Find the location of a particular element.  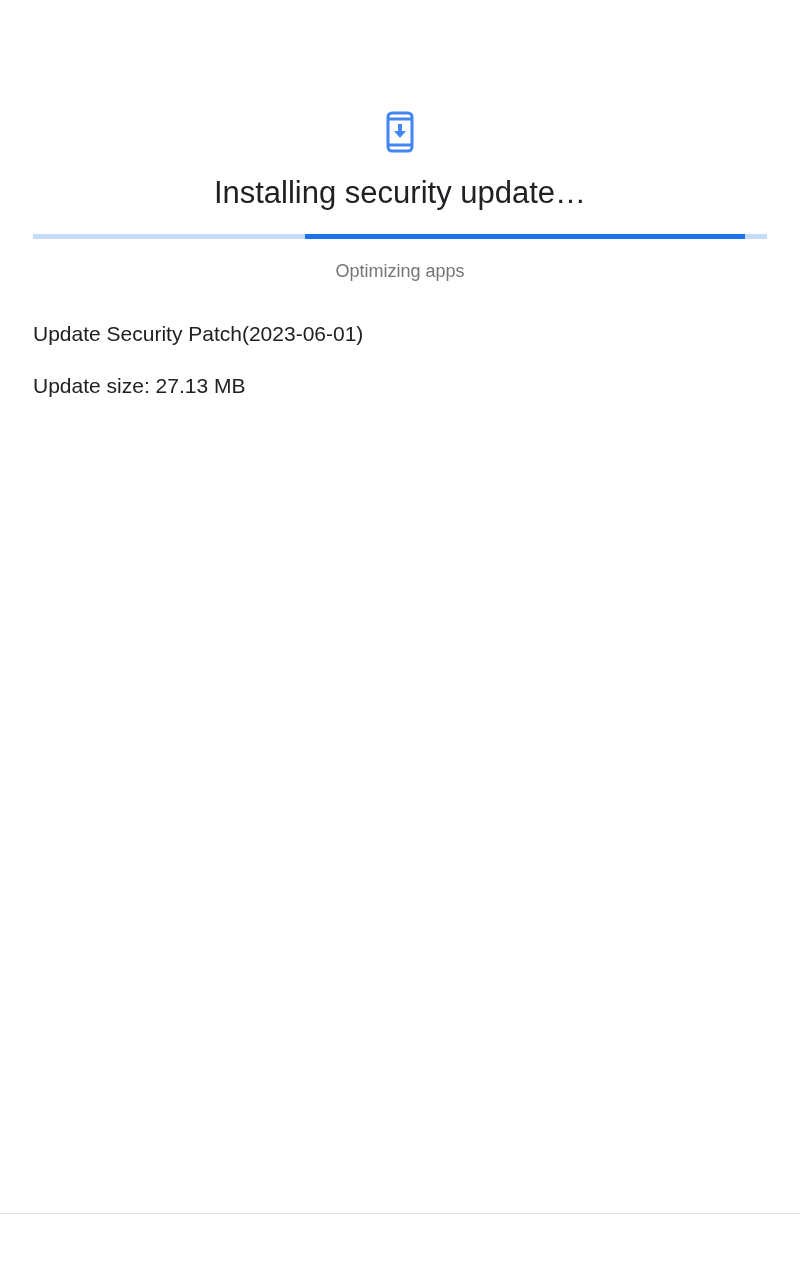

phone-download-icon is located at coordinates (400, 132).